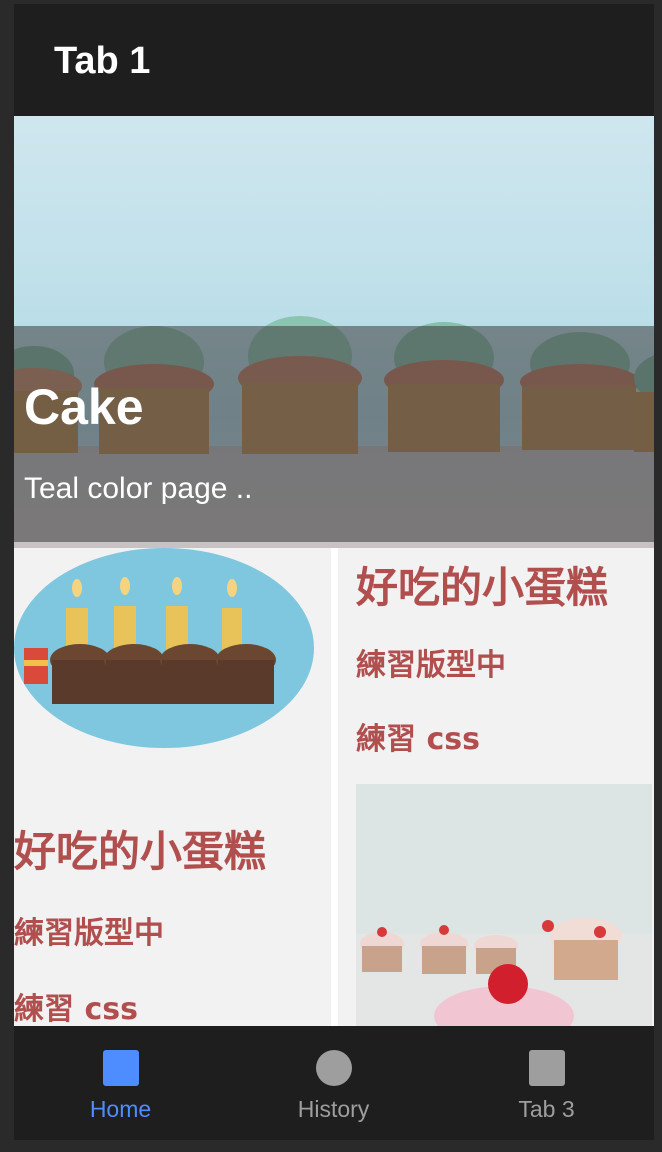 This screenshot has width=662, height=1152. What do you see at coordinates (120, 1068) in the screenshot?
I see `home-square-icon` at bounding box center [120, 1068].